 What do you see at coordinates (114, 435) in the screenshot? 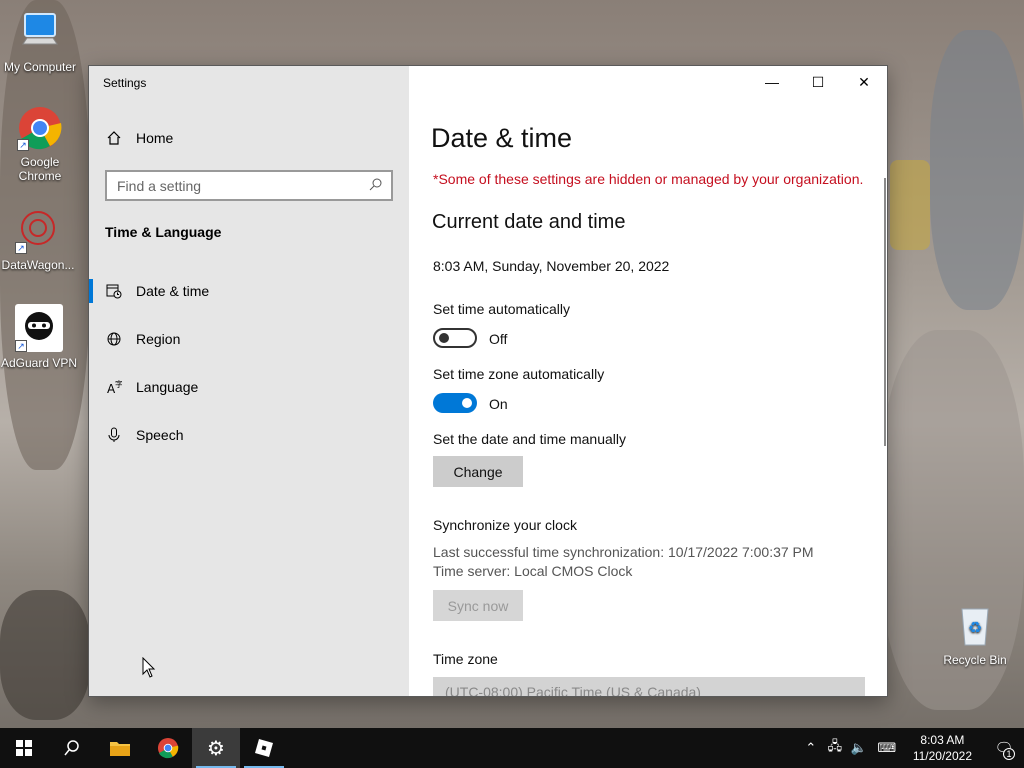
I see `microphone-icon` at bounding box center [114, 435].